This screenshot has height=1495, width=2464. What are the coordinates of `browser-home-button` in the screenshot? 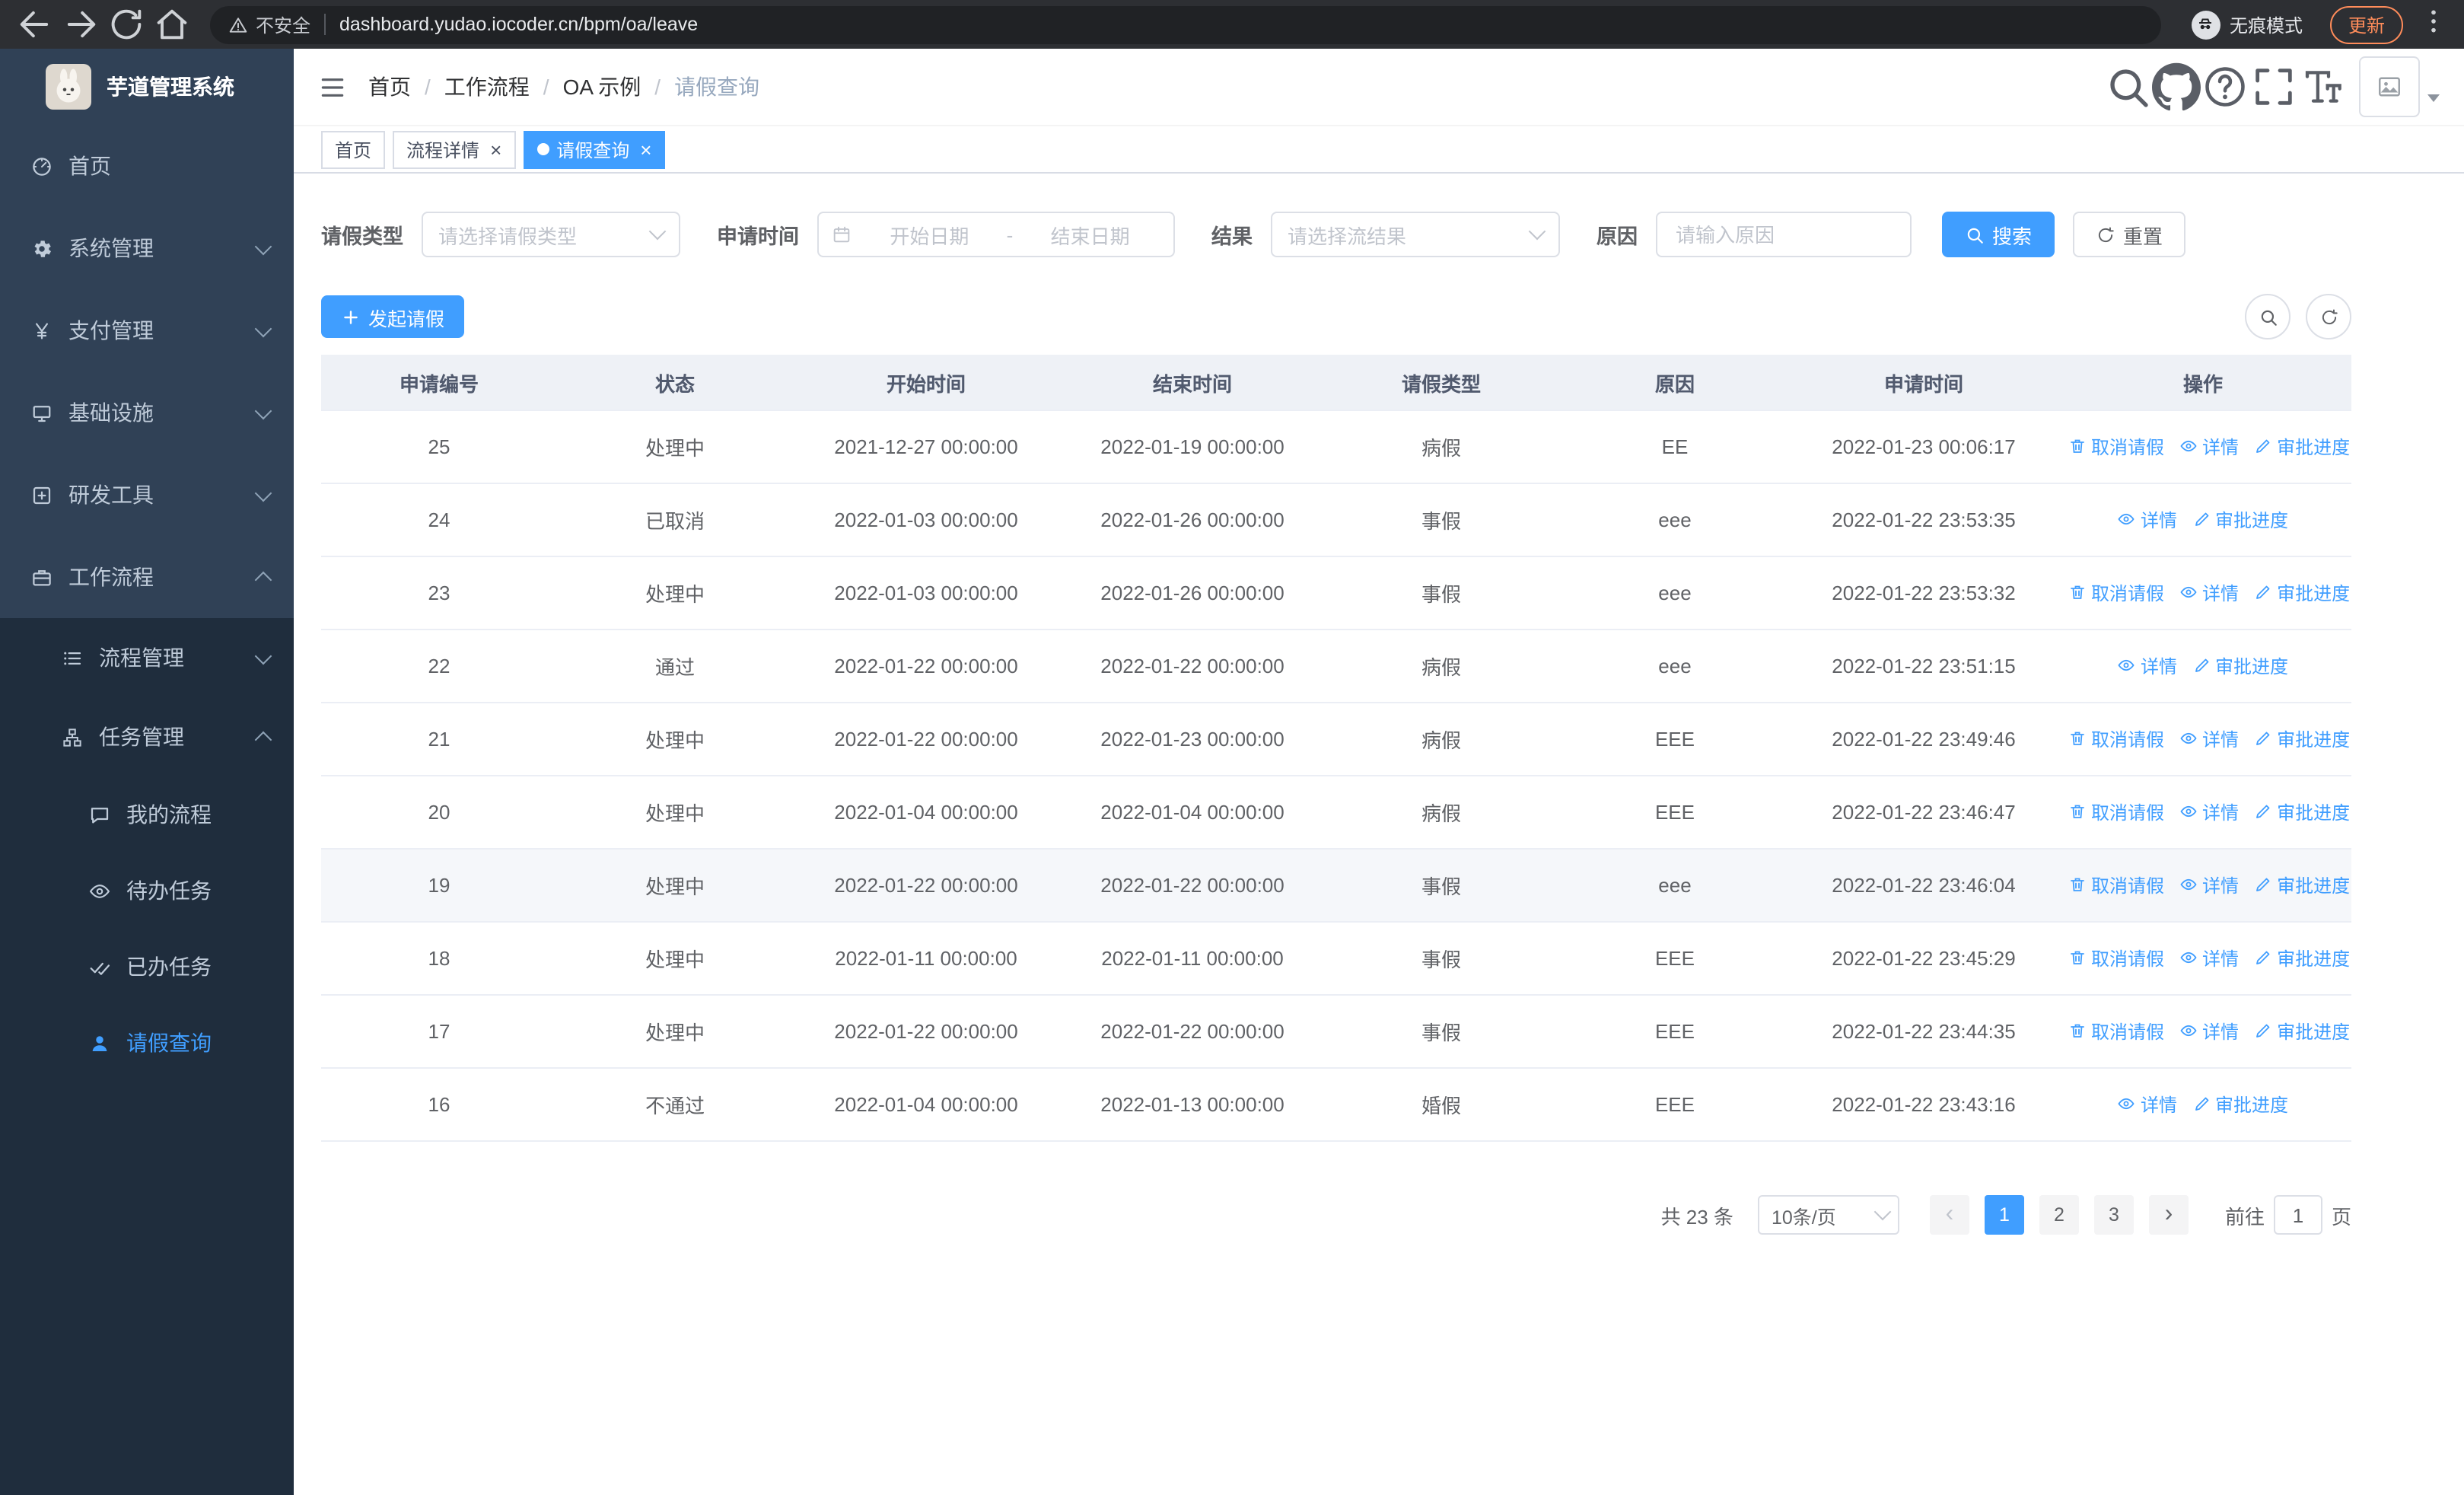 It's located at (172, 25).